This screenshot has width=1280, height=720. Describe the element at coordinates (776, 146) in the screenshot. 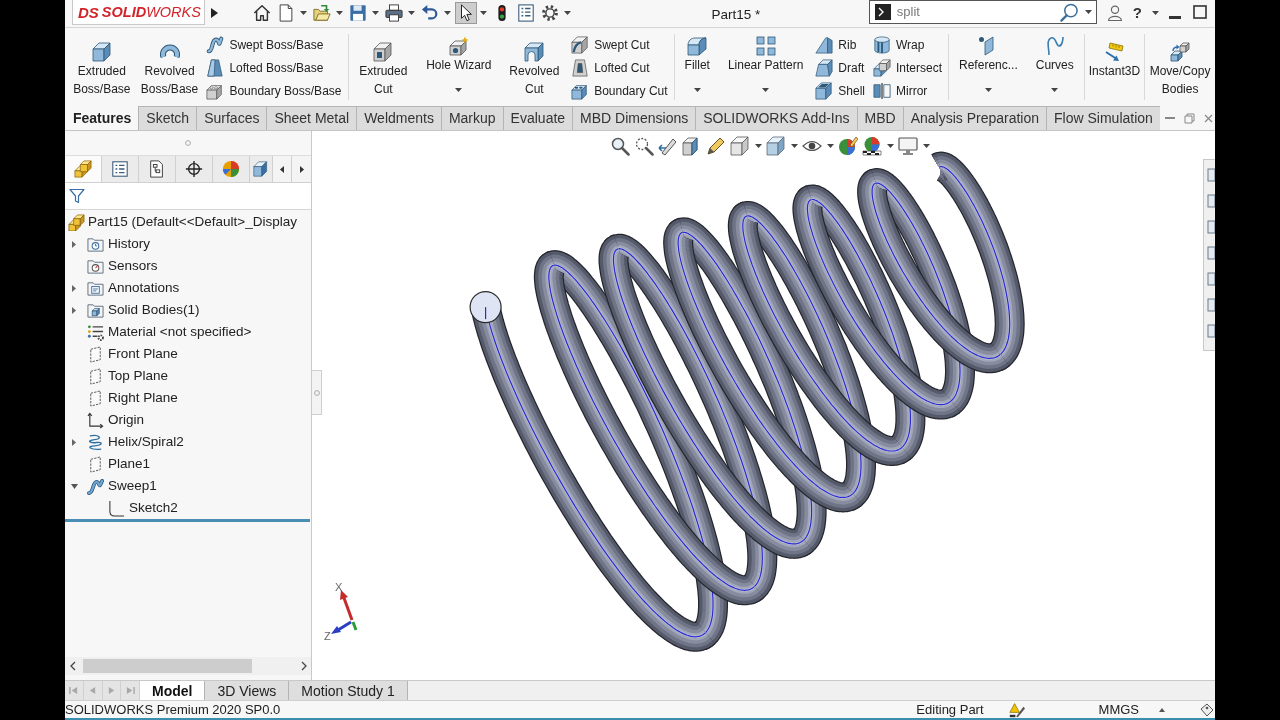

I see `shaded-cube-icon` at that location.